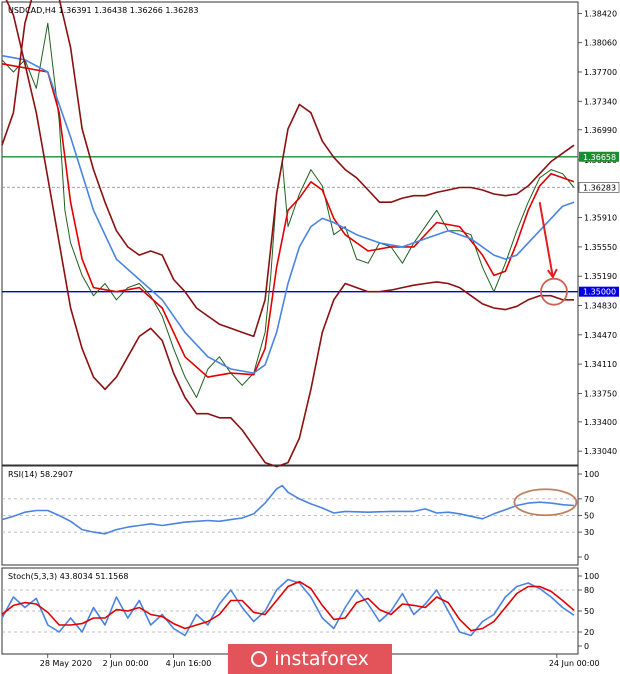 This screenshot has width=620, height=674. Describe the element at coordinates (600, 364) in the screenshot. I see `y-tick-label: 1.34110` at that location.